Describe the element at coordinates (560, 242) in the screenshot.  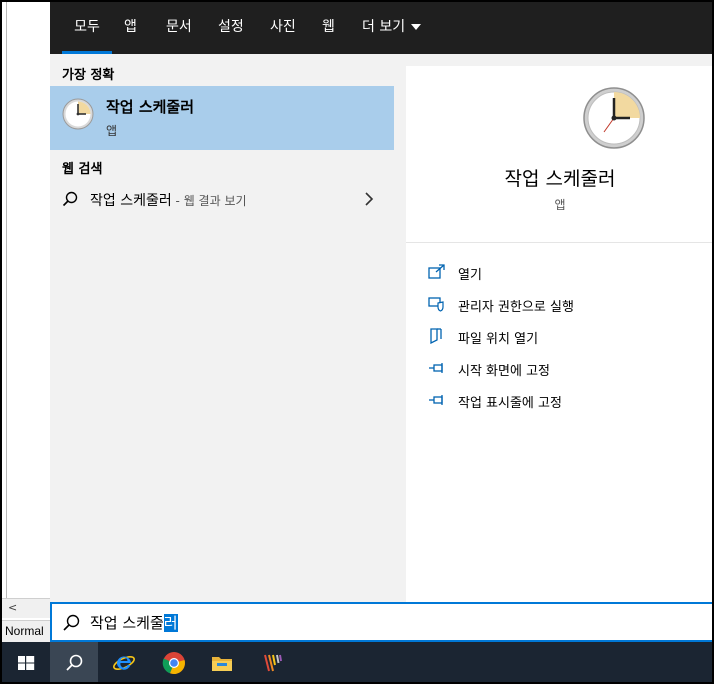
I see `preview-divider` at that location.